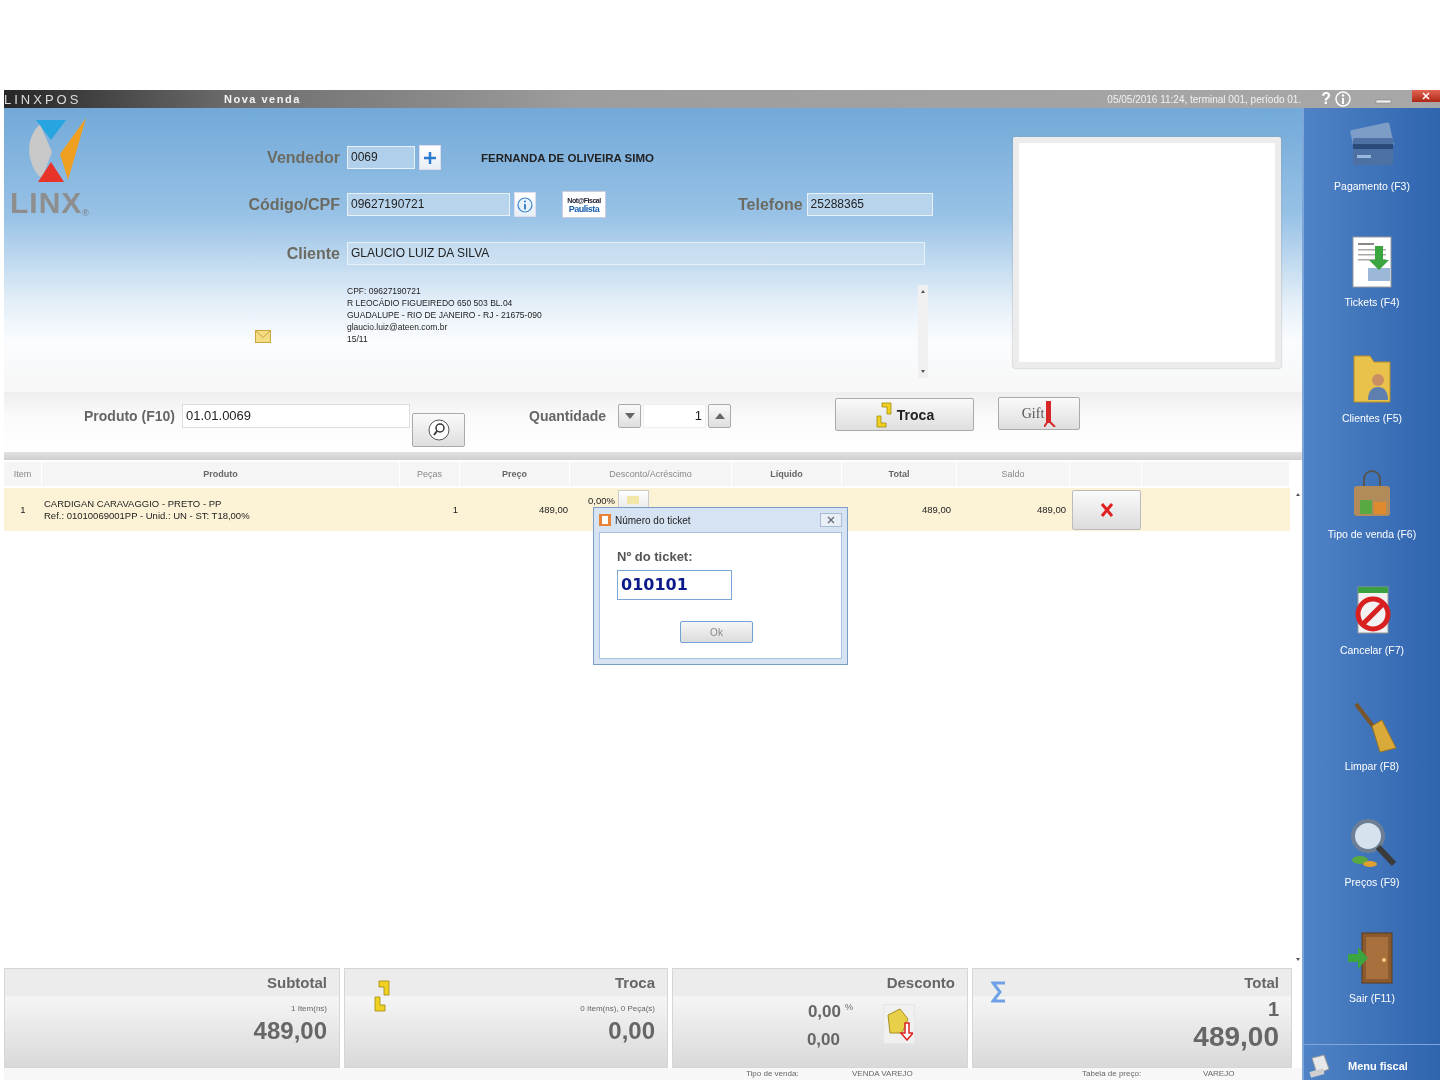 The width and height of the screenshot is (1440, 1080). What do you see at coordinates (882, 1073) in the screenshot?
I see `status-value: VENDA VAREJO` at bounding box center [882, 1073].